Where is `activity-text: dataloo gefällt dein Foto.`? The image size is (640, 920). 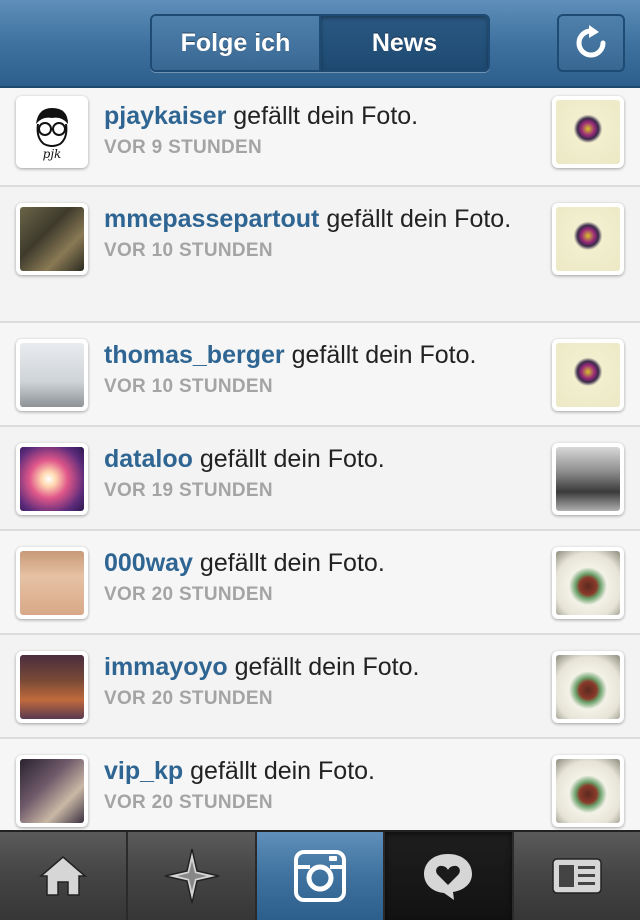 activity-text: dataloo gefällt dein Foto. is located at coordinates (244, 459).